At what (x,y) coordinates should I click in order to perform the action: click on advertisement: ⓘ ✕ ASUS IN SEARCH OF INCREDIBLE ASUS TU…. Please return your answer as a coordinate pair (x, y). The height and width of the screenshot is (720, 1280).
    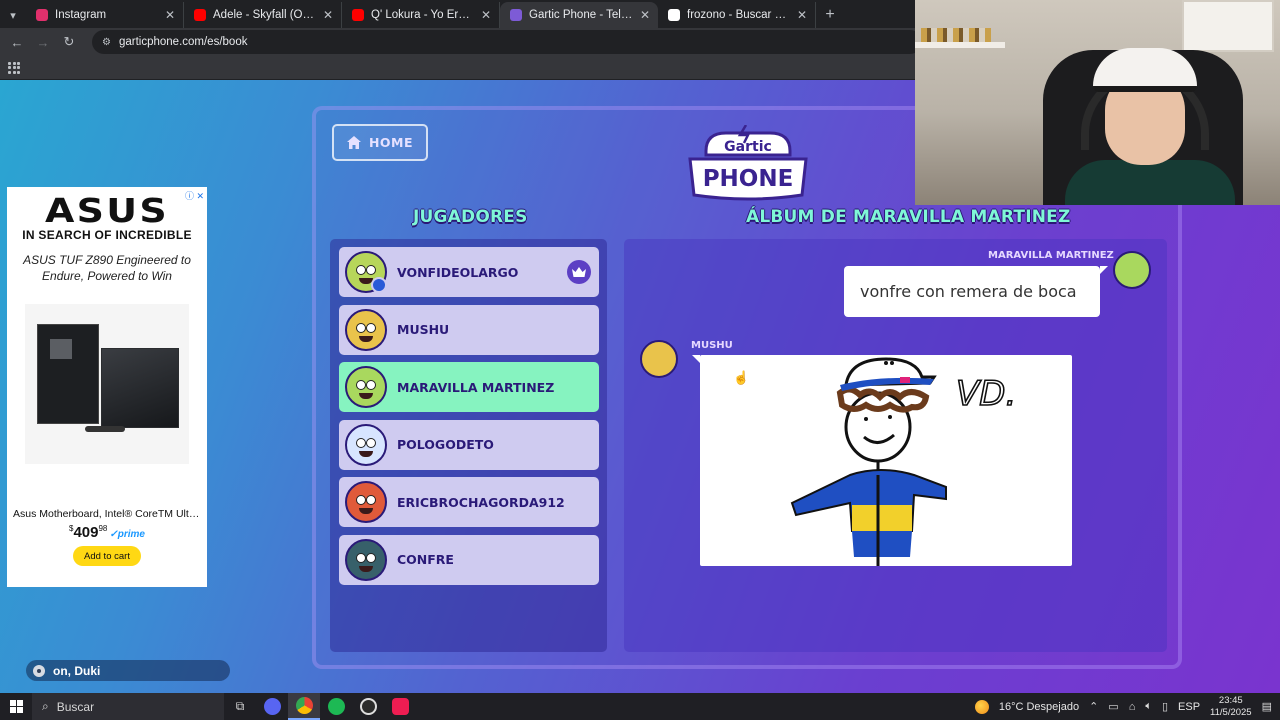
    Looking at the image, I should click on (107, 387).